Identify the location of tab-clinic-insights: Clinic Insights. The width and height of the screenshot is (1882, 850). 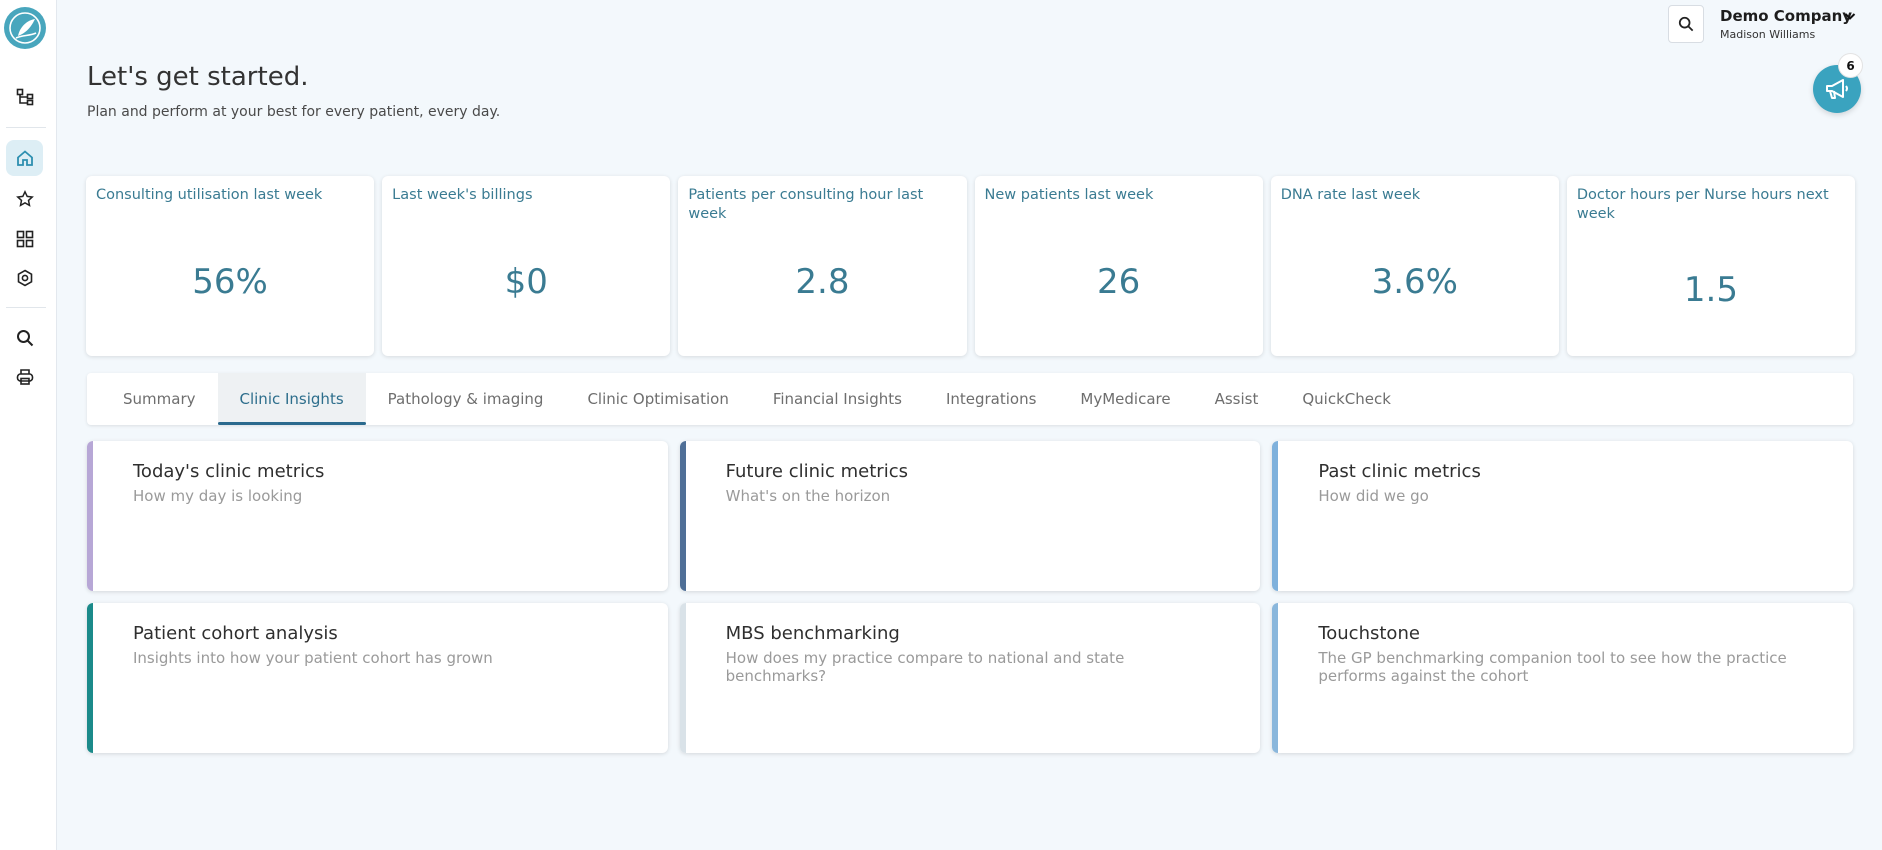
(291, 399).